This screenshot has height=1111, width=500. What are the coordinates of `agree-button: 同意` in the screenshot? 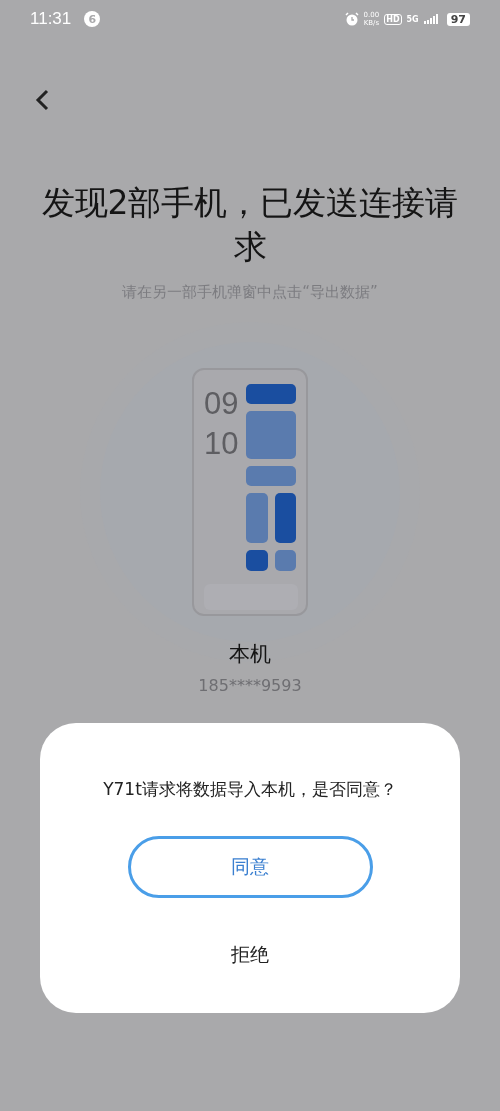 It's located at (250, 867).